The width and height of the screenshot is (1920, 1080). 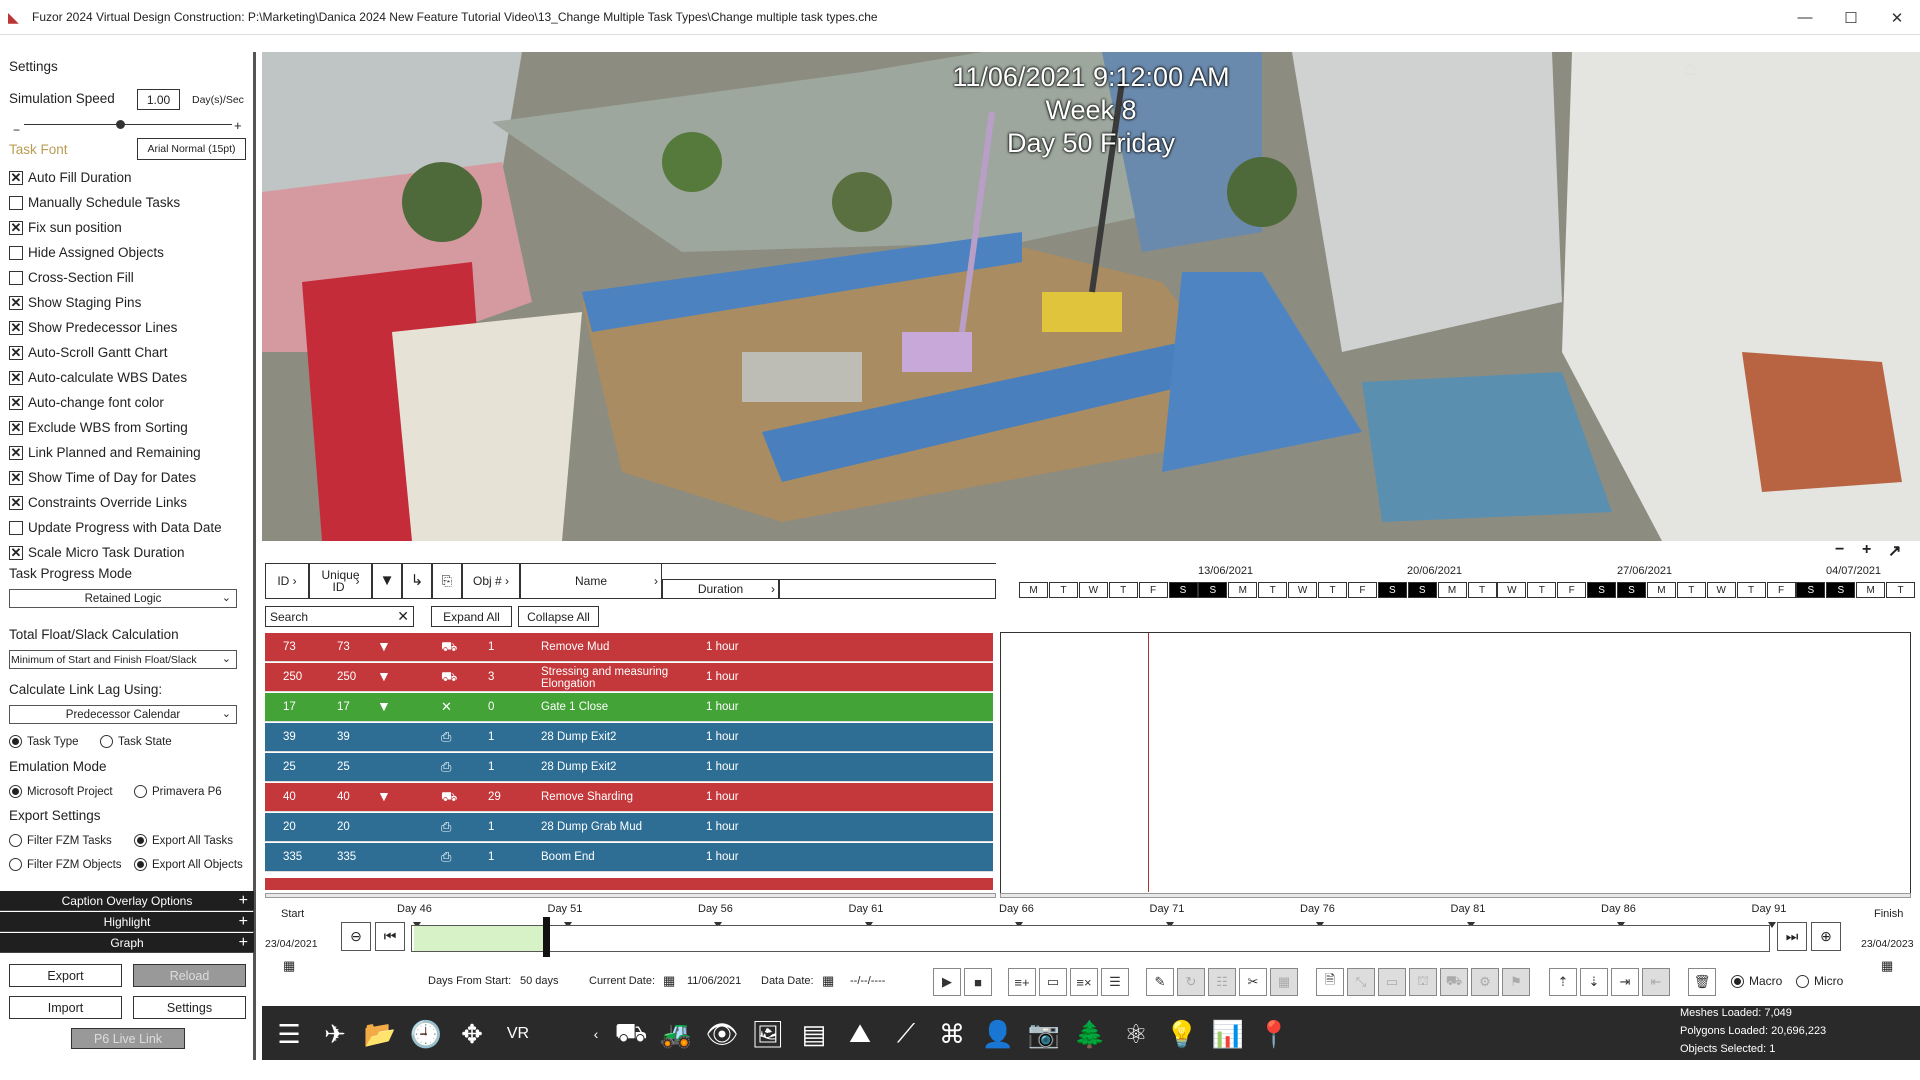 What do you see at coordinates (591, 581) in the screenshot?
I see `col-name-header: Name ›` at bounding box center [591, 581].